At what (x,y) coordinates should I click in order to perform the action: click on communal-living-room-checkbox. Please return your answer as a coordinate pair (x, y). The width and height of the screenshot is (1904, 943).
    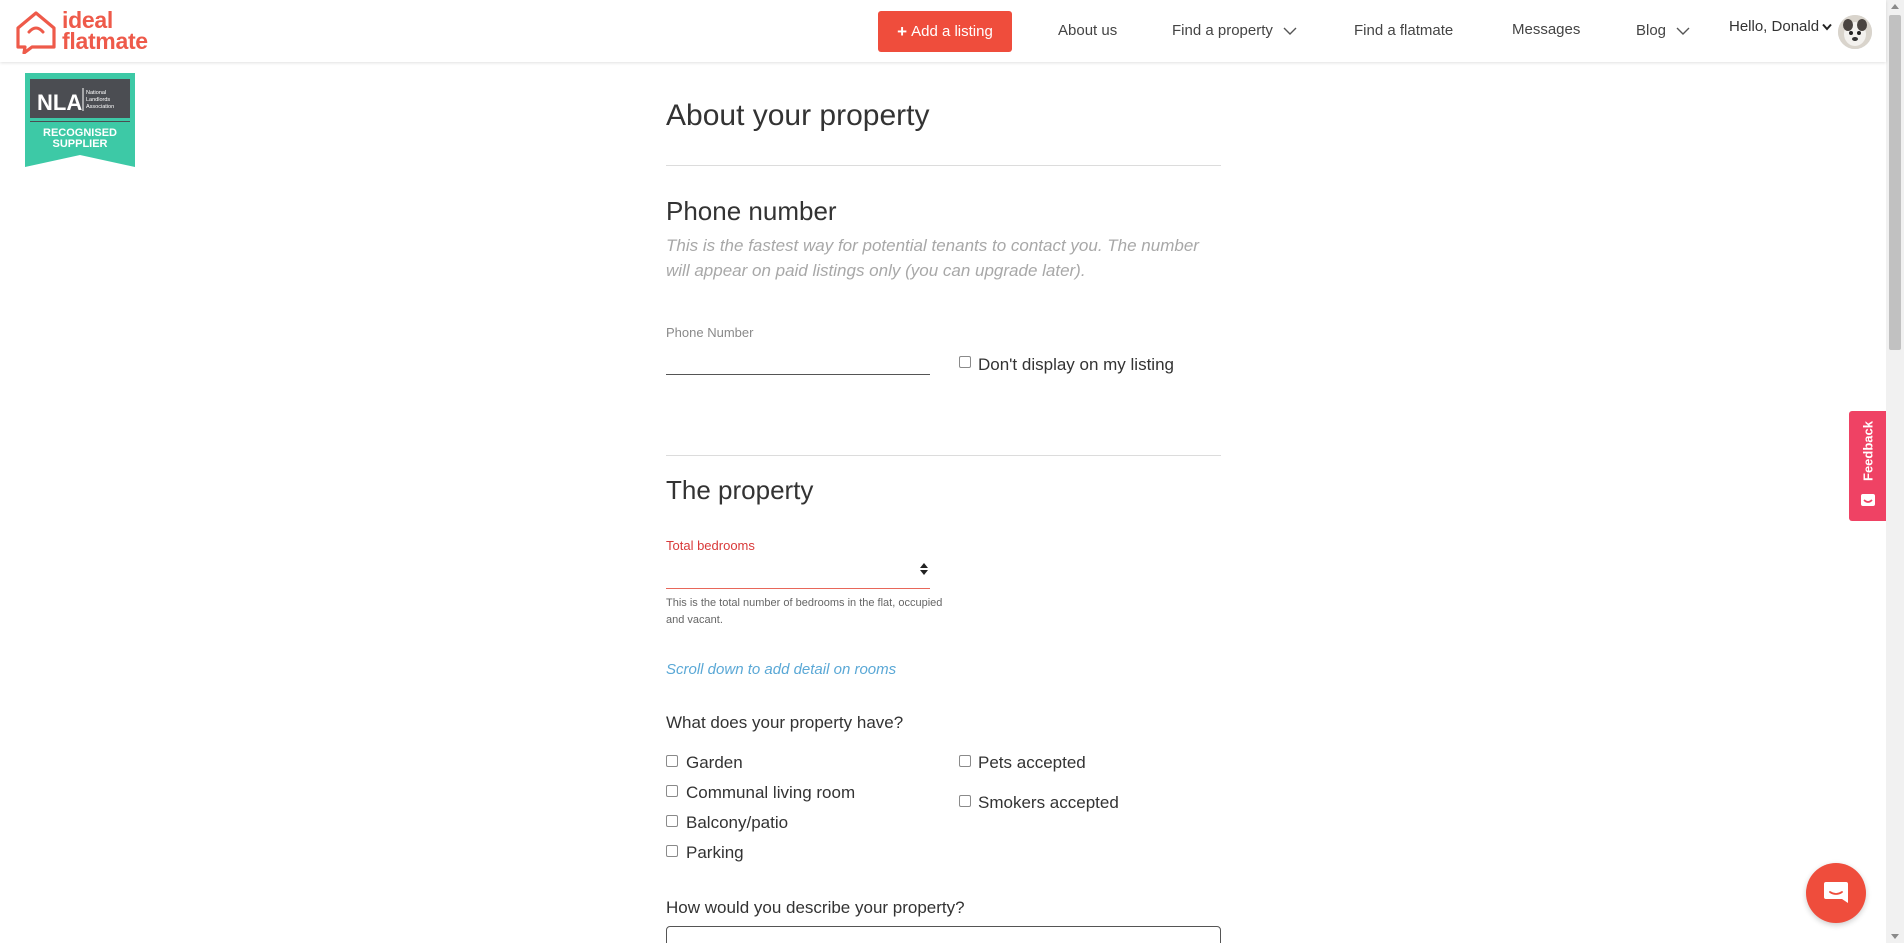
    Looking at the image, I should click on (672, 791).